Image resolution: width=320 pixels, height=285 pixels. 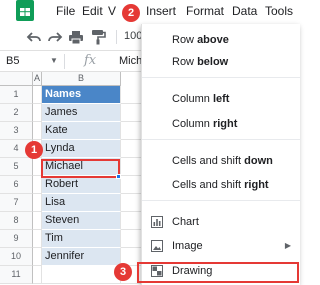 What do you see at coordinates (81, 275) in the screenshot?
I see `cell-b` at bounding box center [81, 275].